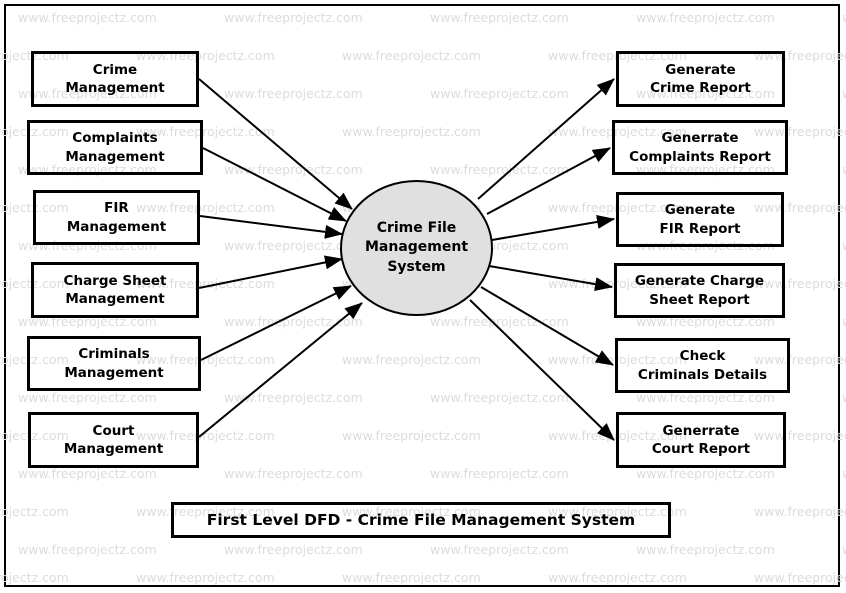 This screenshot has height=593, width=846. I want to click on process-label: Crime File Management System, so click(416, 247).